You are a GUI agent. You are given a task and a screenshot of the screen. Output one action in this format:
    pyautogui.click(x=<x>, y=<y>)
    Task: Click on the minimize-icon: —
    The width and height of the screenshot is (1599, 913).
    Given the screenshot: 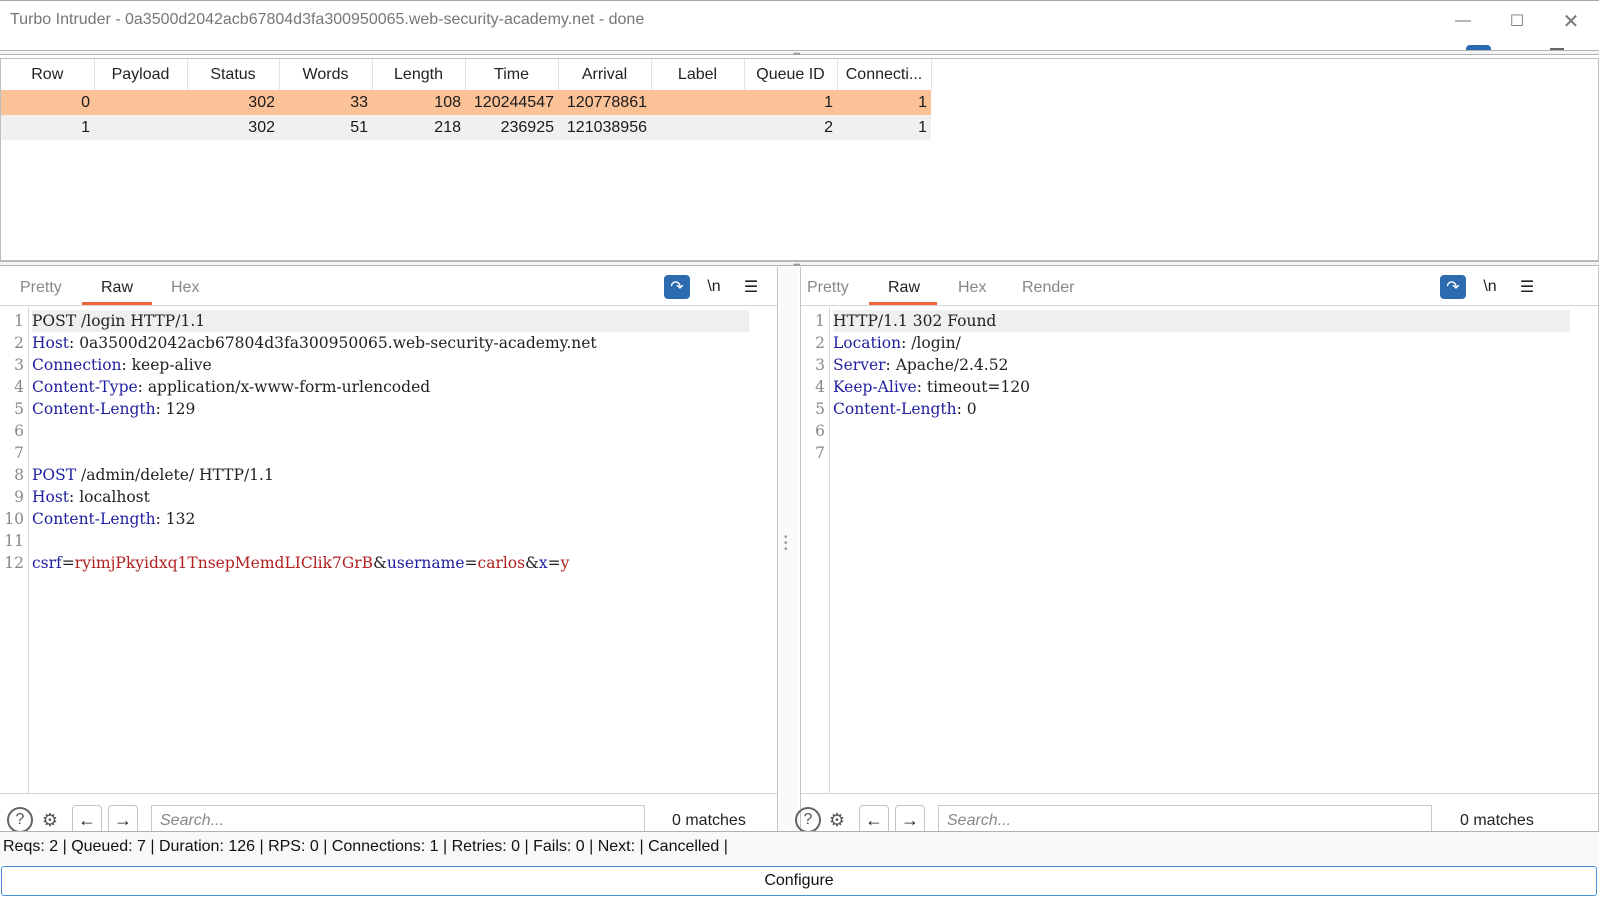 What is the action you would take?
    pyautogui.click(x=1463, y=21)
    